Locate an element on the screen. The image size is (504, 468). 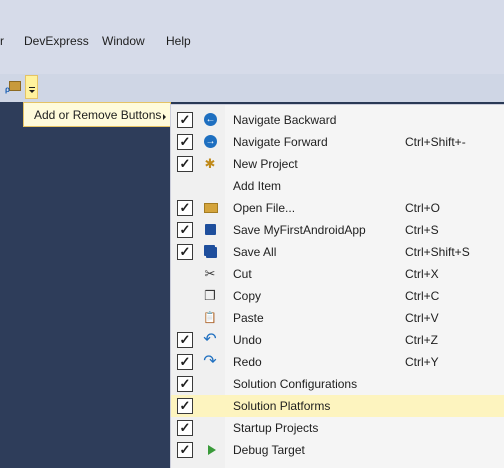
menu-item-save-myfirstandroidapp: ✓ Save MyFirstAndroidApp Ctrl+S is located at coordinates (337, 230).